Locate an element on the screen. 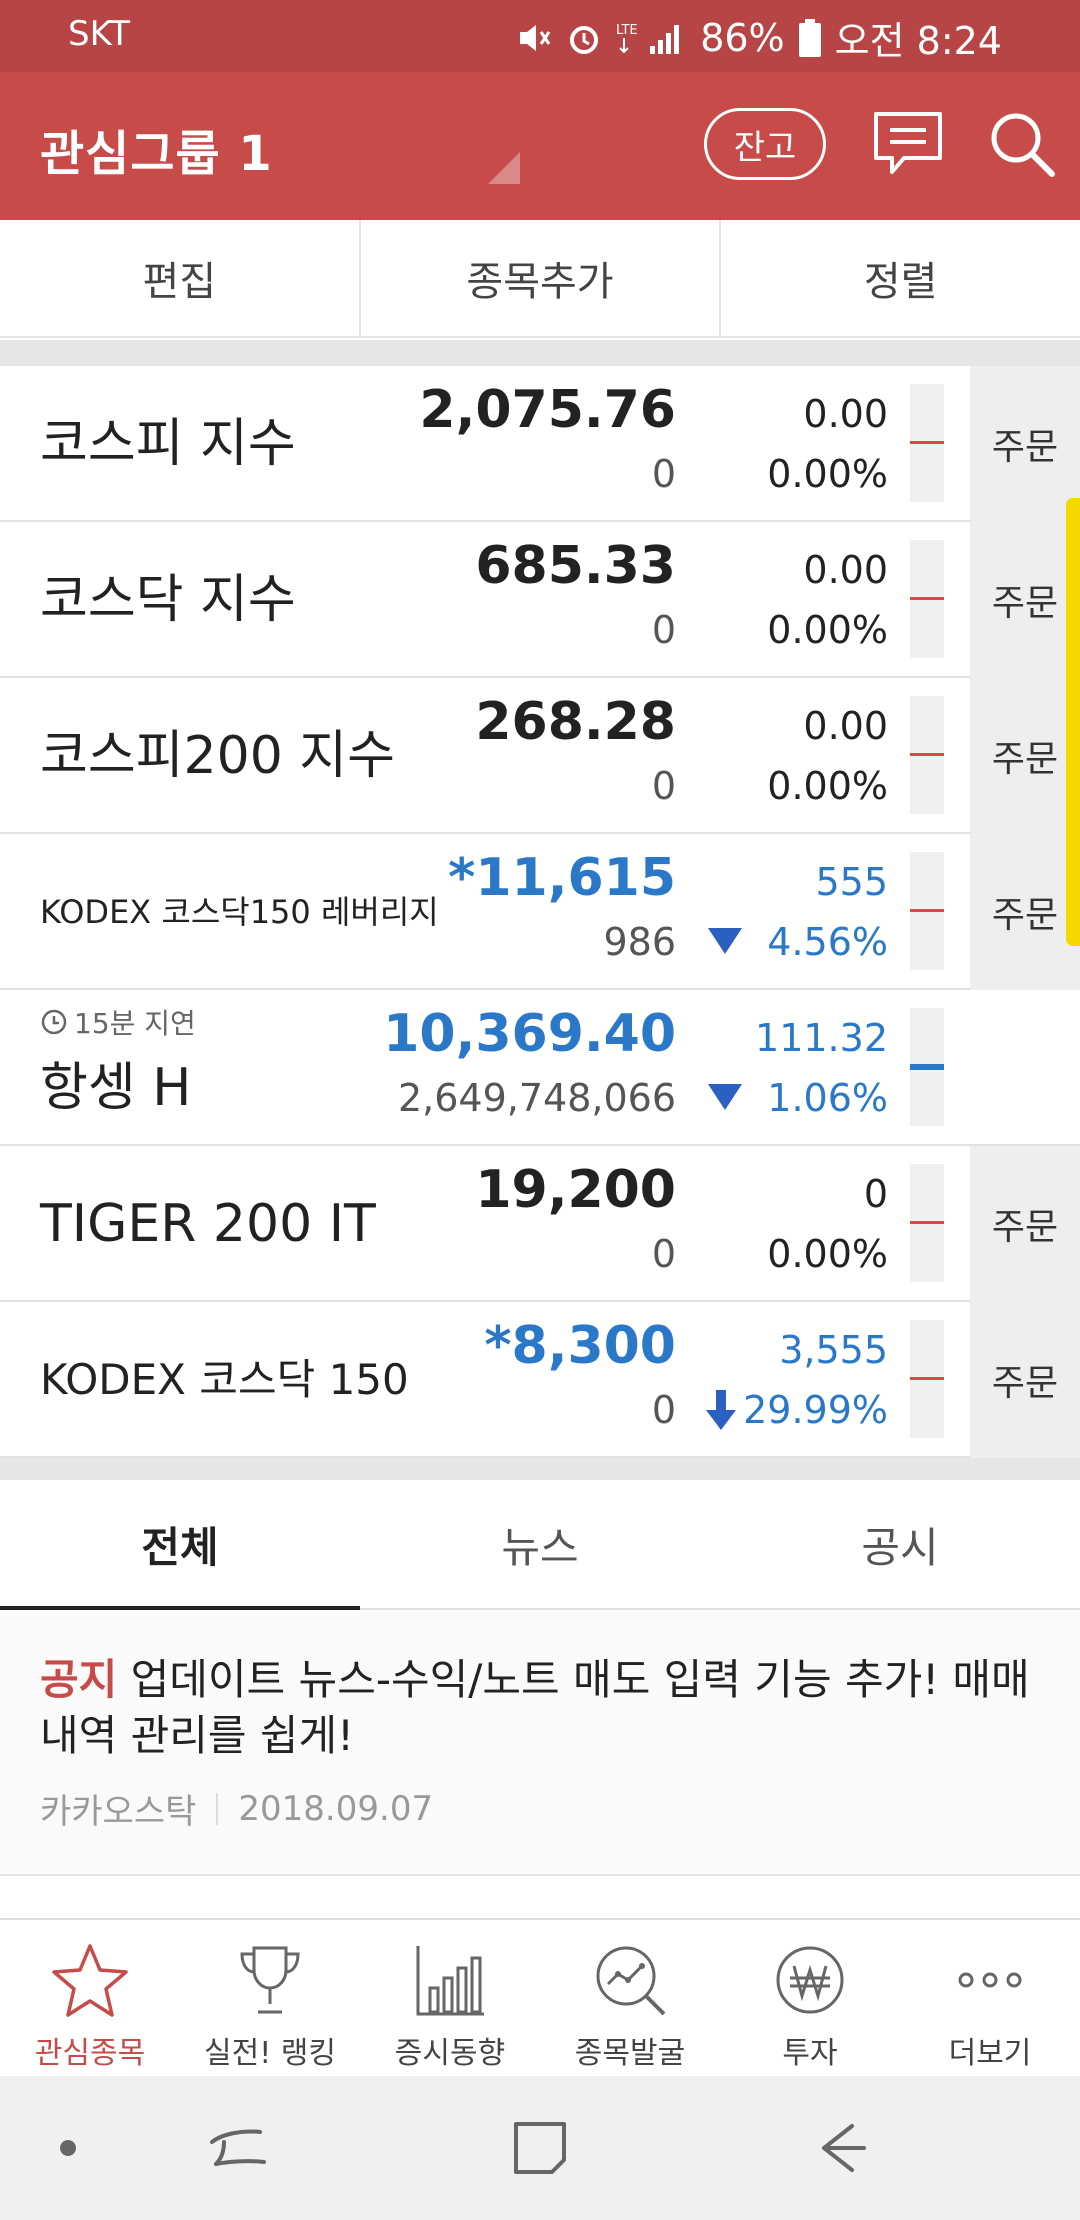 Image resolution: width=1080 pixels, height=2220 pixels. search-icon is located at coordinates (1022, 144).